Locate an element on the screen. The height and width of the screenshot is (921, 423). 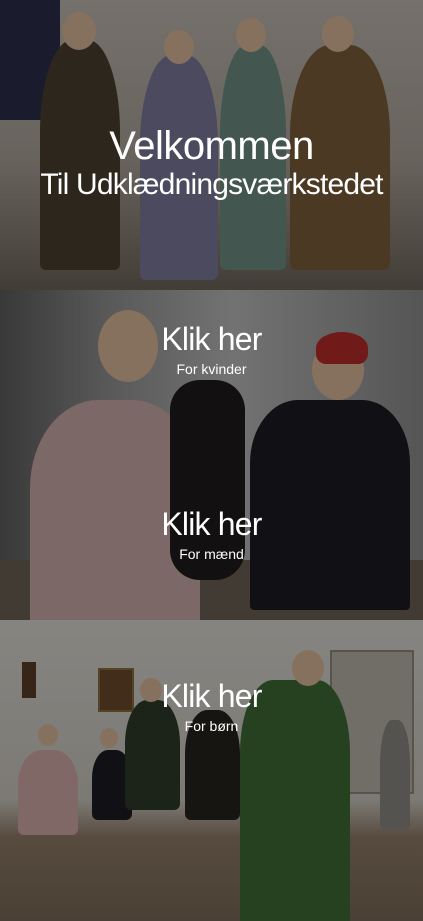
women-link-caption: For kvinder is located at coordinates (211, 369).